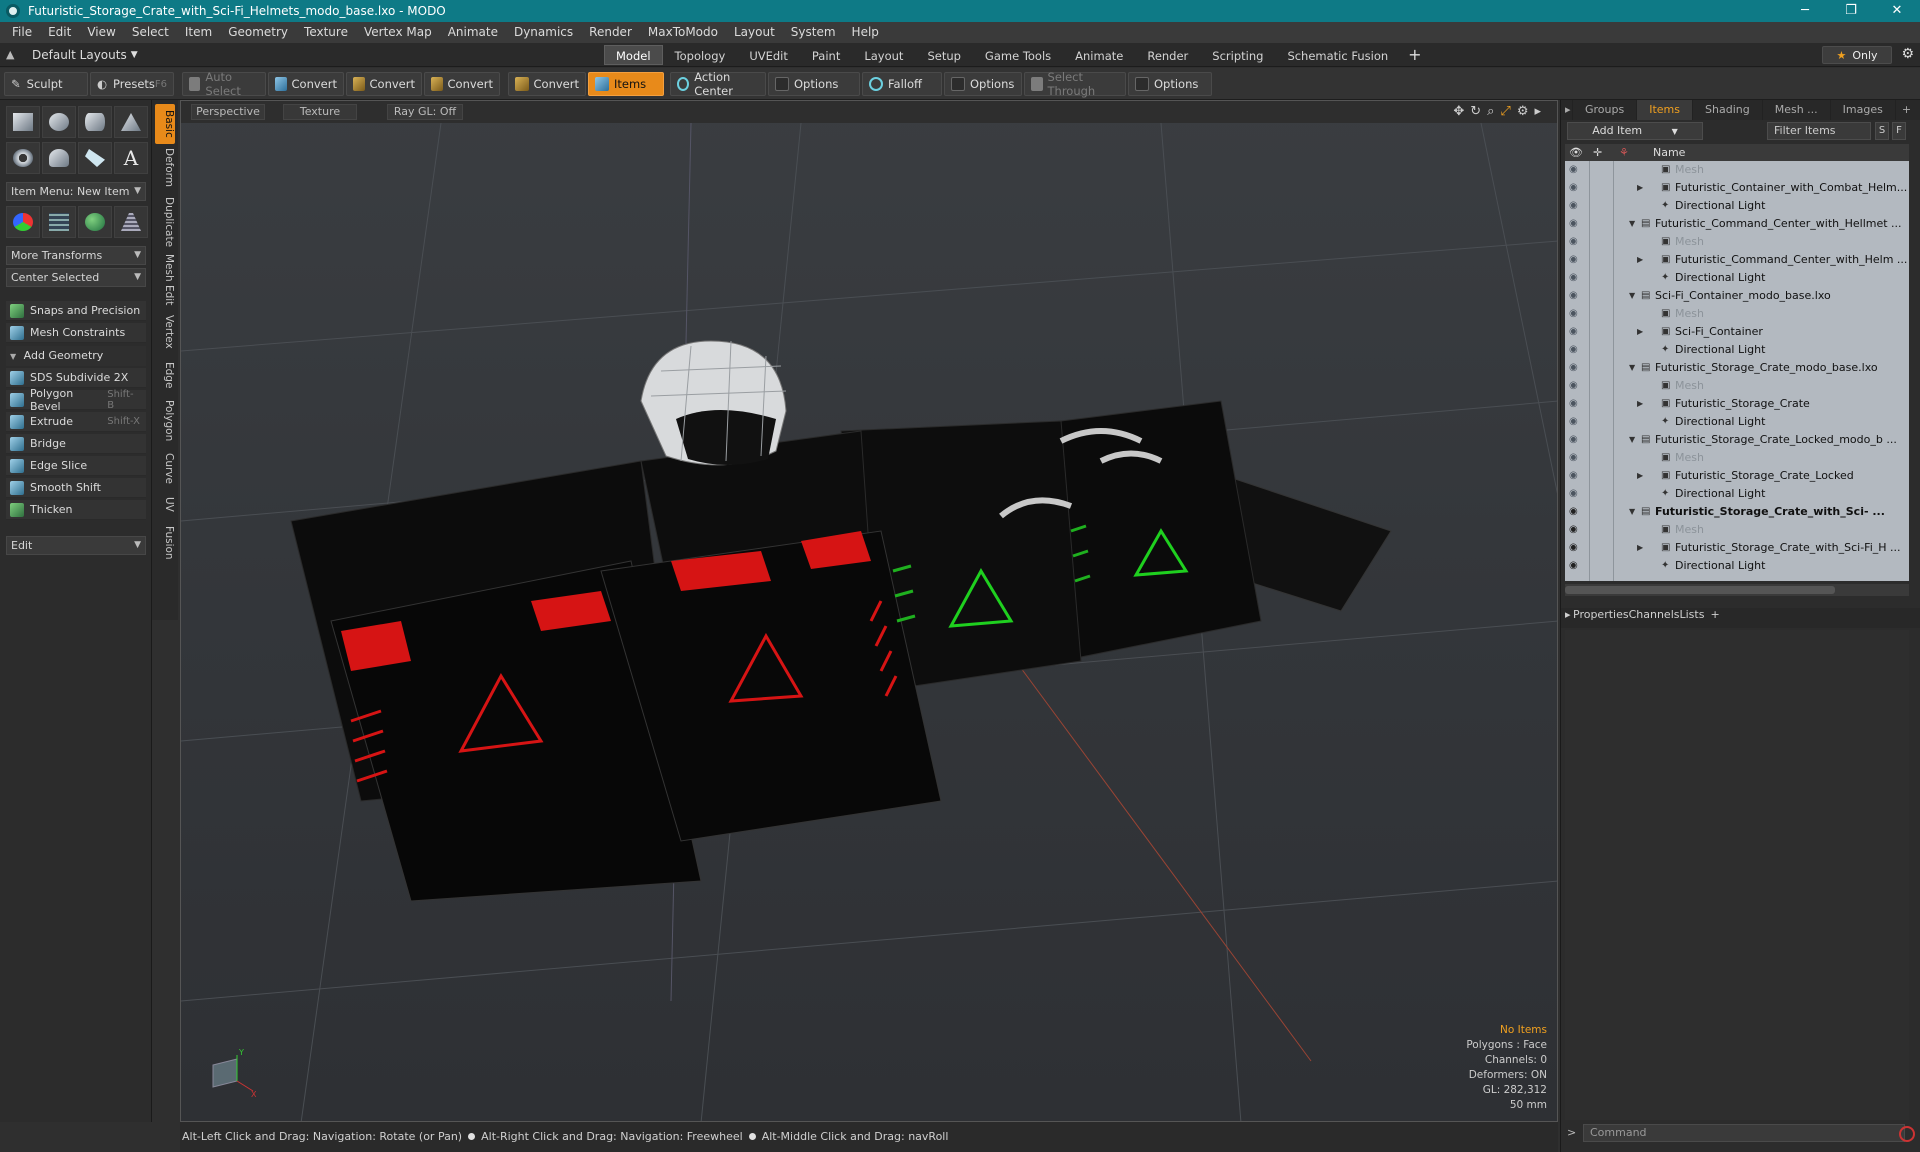 The image size is (1920, 1152). I want to click on sphere-primitive-button, so click(59, 122).